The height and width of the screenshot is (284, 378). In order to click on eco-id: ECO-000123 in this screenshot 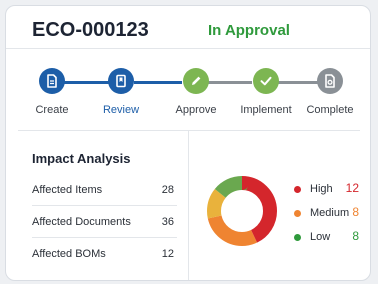, I will do `click(90, 30)`.